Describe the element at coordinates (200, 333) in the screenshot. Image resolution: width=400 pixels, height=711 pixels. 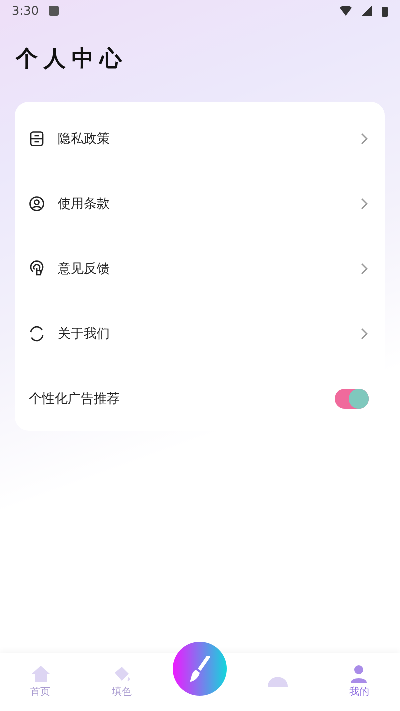
I see `menu-item: 关于我们` at that location.